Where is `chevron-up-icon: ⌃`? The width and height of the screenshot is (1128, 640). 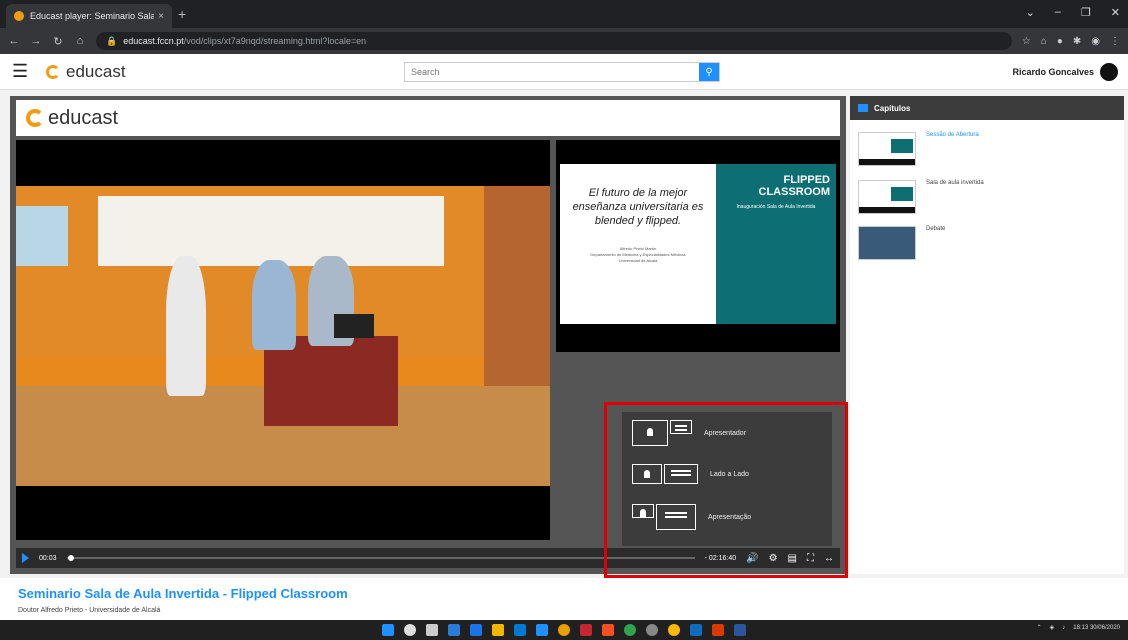 chevron-up-icon: ⌃ is located at coordinates (1039, 627).